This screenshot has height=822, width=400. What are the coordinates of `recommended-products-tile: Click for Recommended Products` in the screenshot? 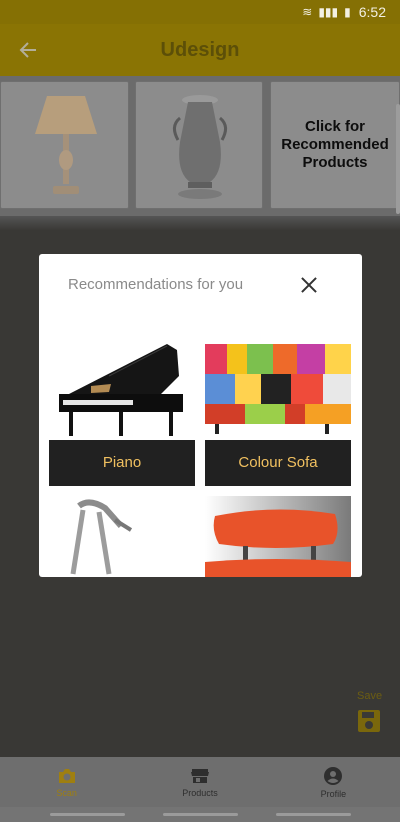 It's located at (335, 145).